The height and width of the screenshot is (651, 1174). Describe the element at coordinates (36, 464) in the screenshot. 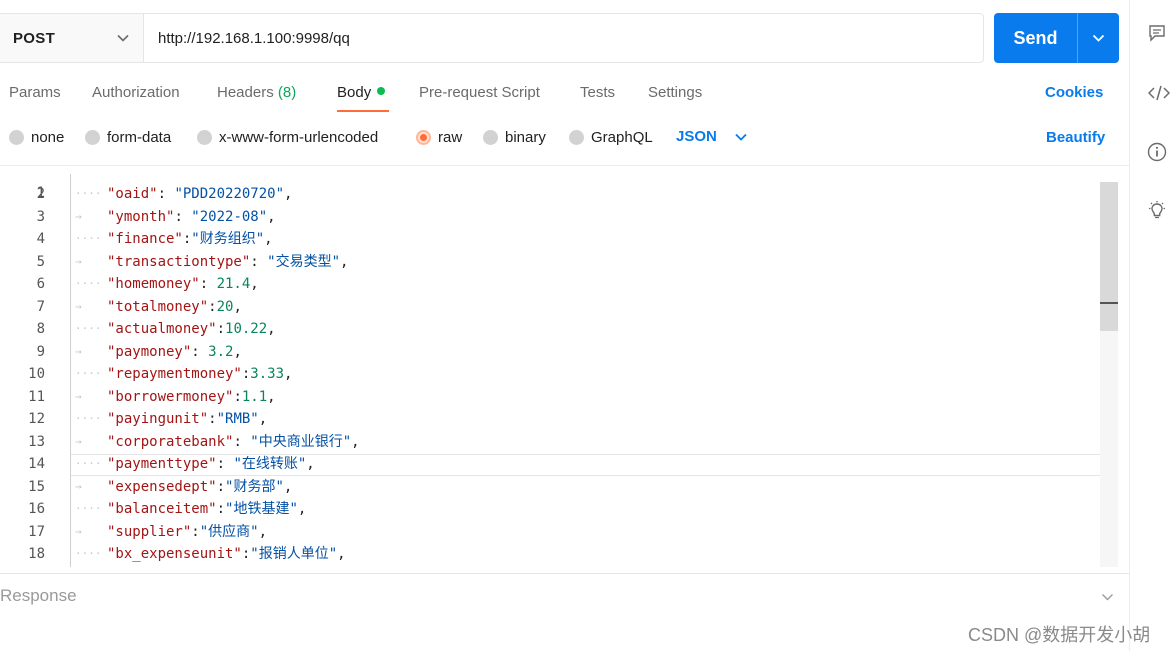

I see `line-number: 14` at that location.